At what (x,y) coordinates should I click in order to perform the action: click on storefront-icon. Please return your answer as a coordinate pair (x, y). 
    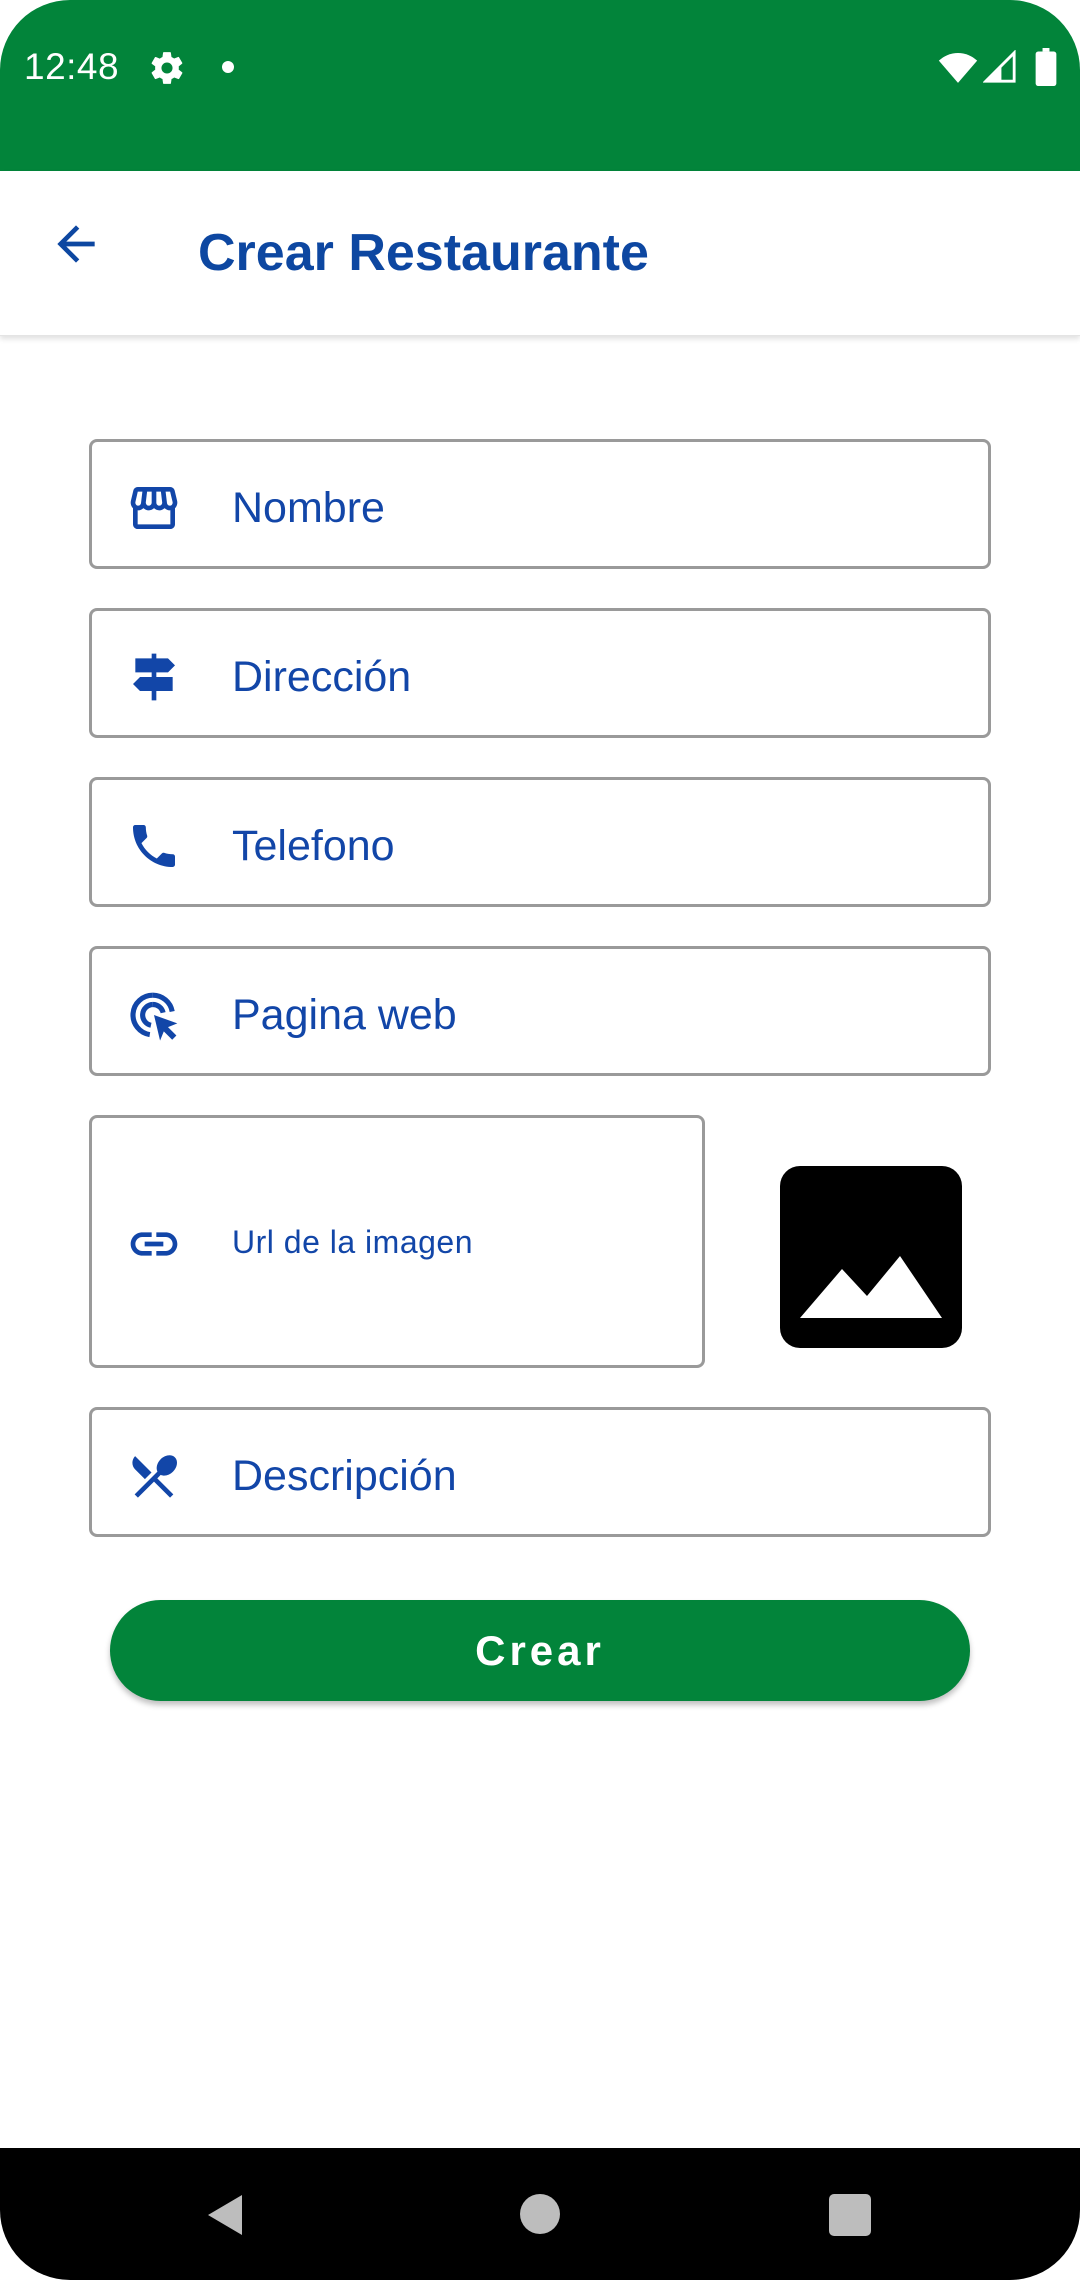
    Looking at the image, I should click on (154, 508).